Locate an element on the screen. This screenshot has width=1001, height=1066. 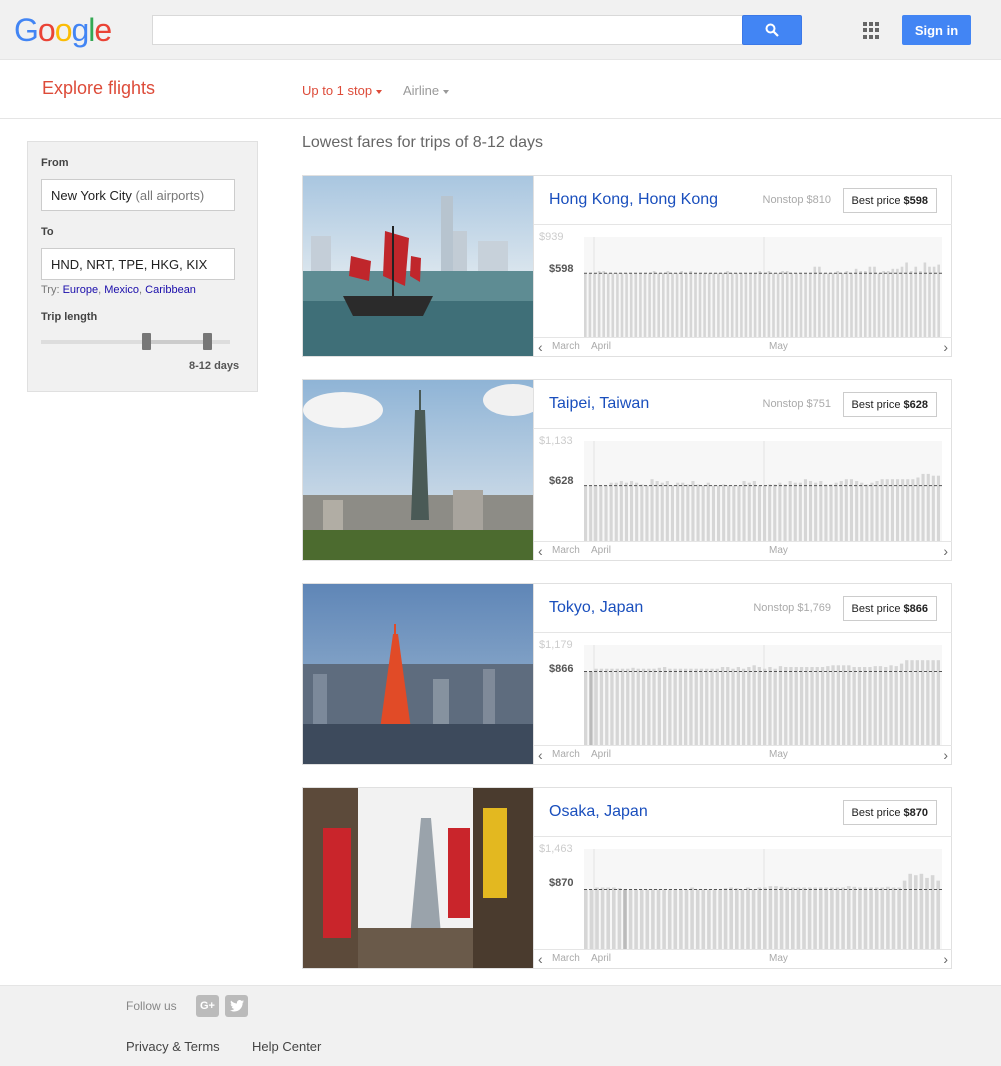
destination-name: Tokyo, Japan is located at coordinates (596, 608).